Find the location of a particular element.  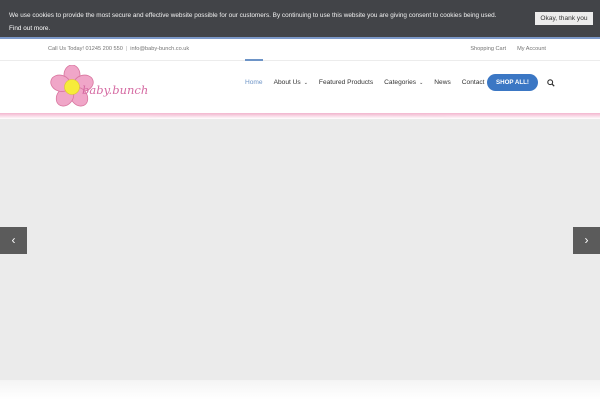

nav-item-home: Home is located at coordinates (254, 82).